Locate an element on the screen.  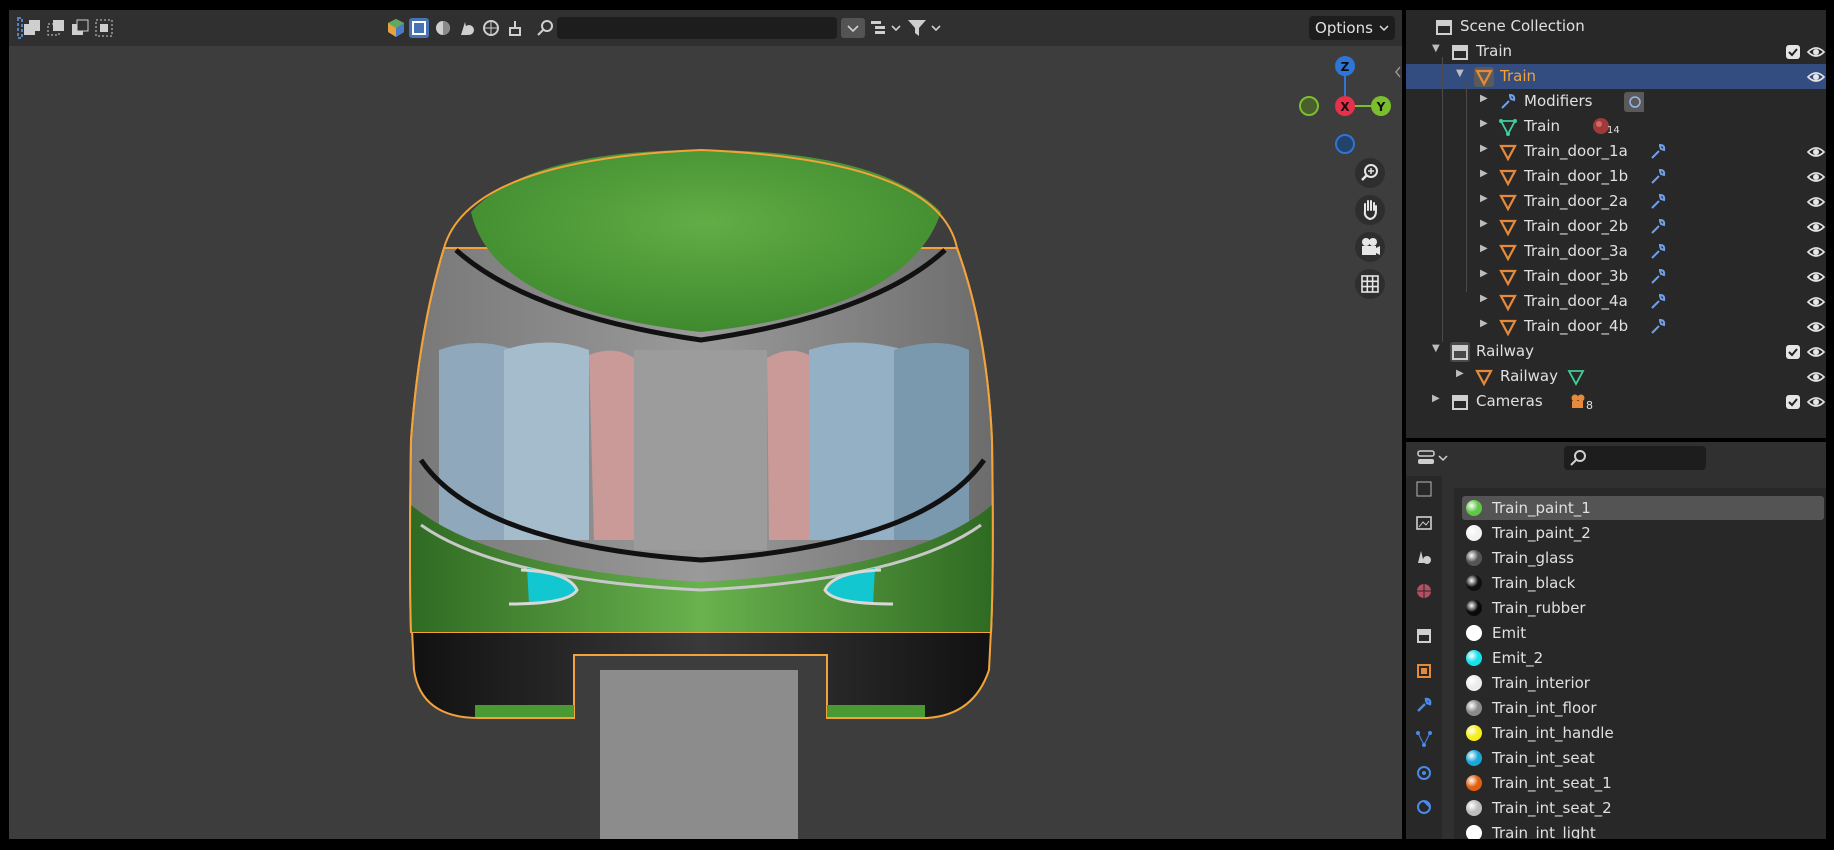
outliner-row-label: Modifiers is located at coordinates (1558, 101).